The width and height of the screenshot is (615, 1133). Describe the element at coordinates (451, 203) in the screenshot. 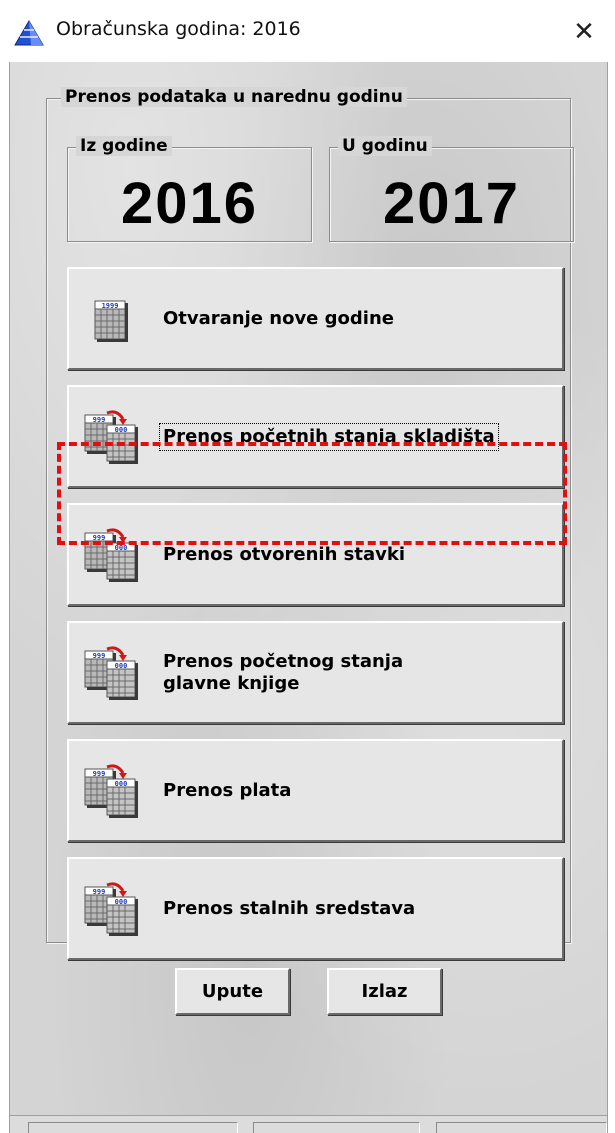

I see `to-year-value: 2017` at that location.